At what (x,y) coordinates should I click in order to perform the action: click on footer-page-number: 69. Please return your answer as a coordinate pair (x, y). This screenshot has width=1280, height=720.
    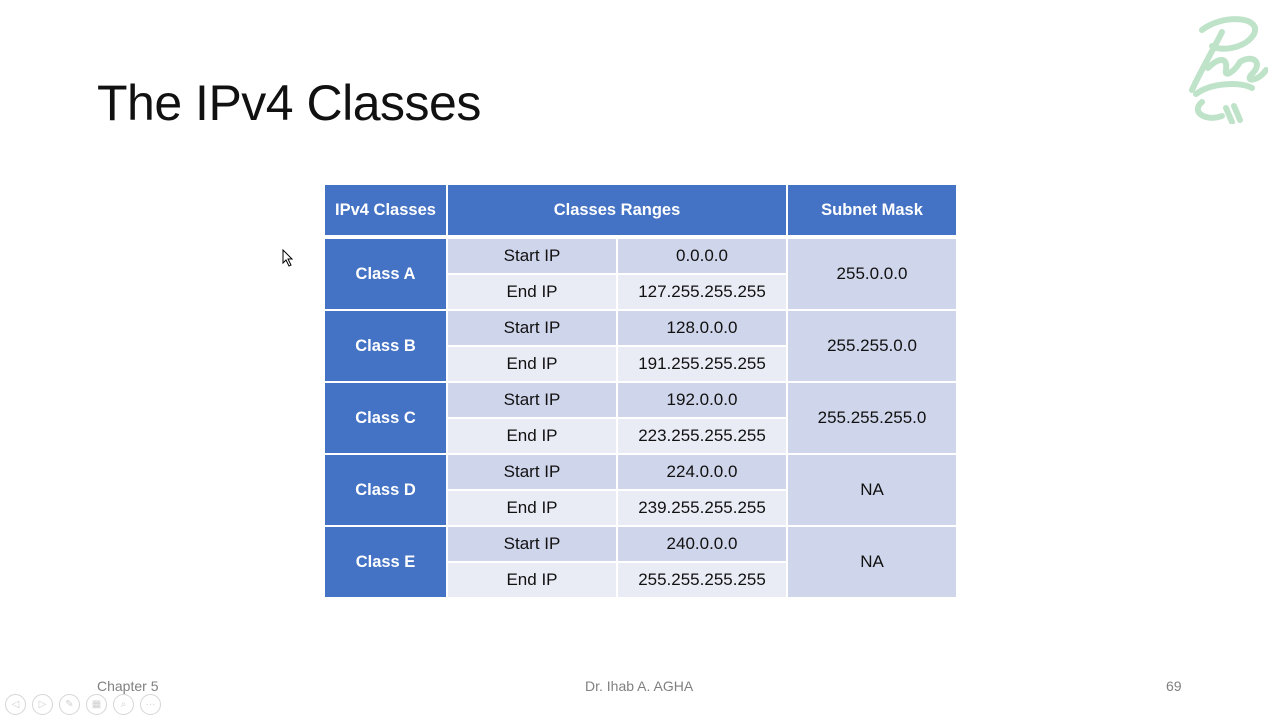
    Looking at the image, I should click on (1174, 686).